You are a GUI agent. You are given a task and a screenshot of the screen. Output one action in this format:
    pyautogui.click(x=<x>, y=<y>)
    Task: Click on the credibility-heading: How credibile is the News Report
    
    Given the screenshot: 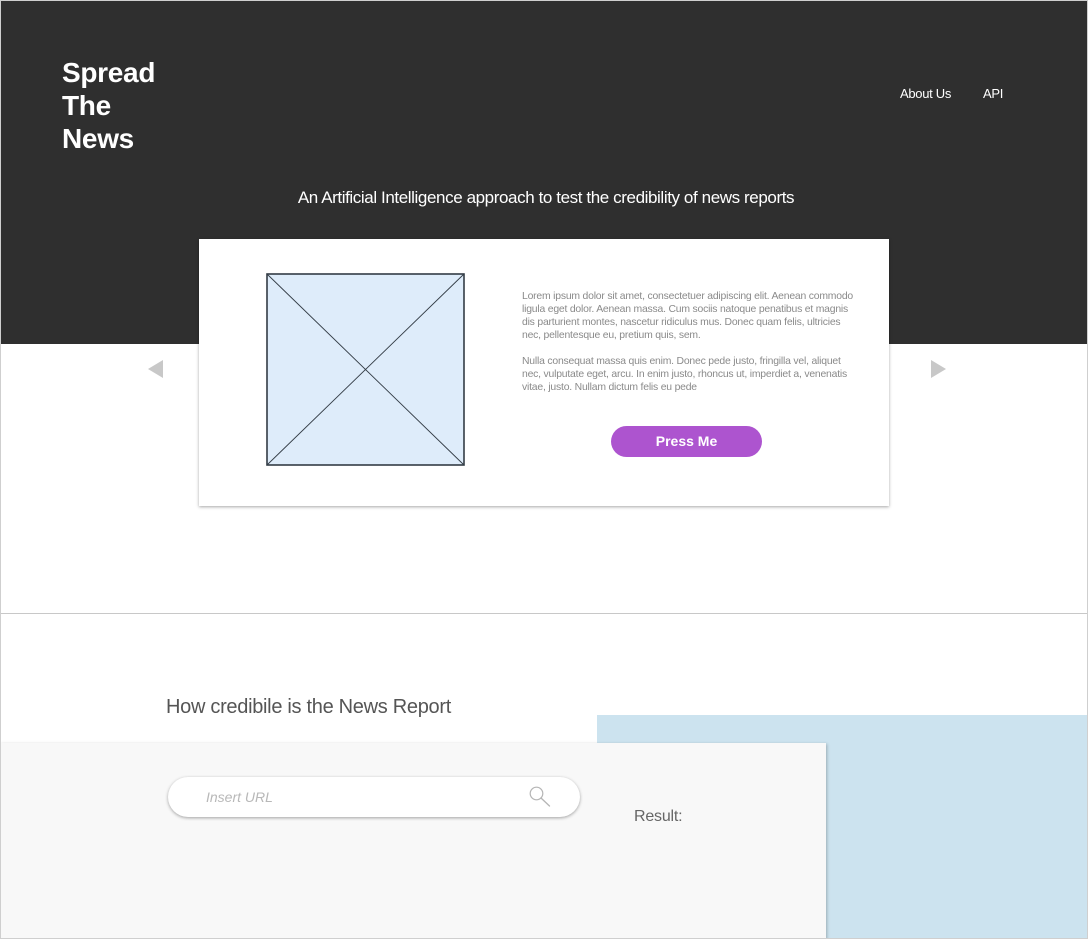 What is the action you would take?
    pyautogui.click(x=308, y=707)
    